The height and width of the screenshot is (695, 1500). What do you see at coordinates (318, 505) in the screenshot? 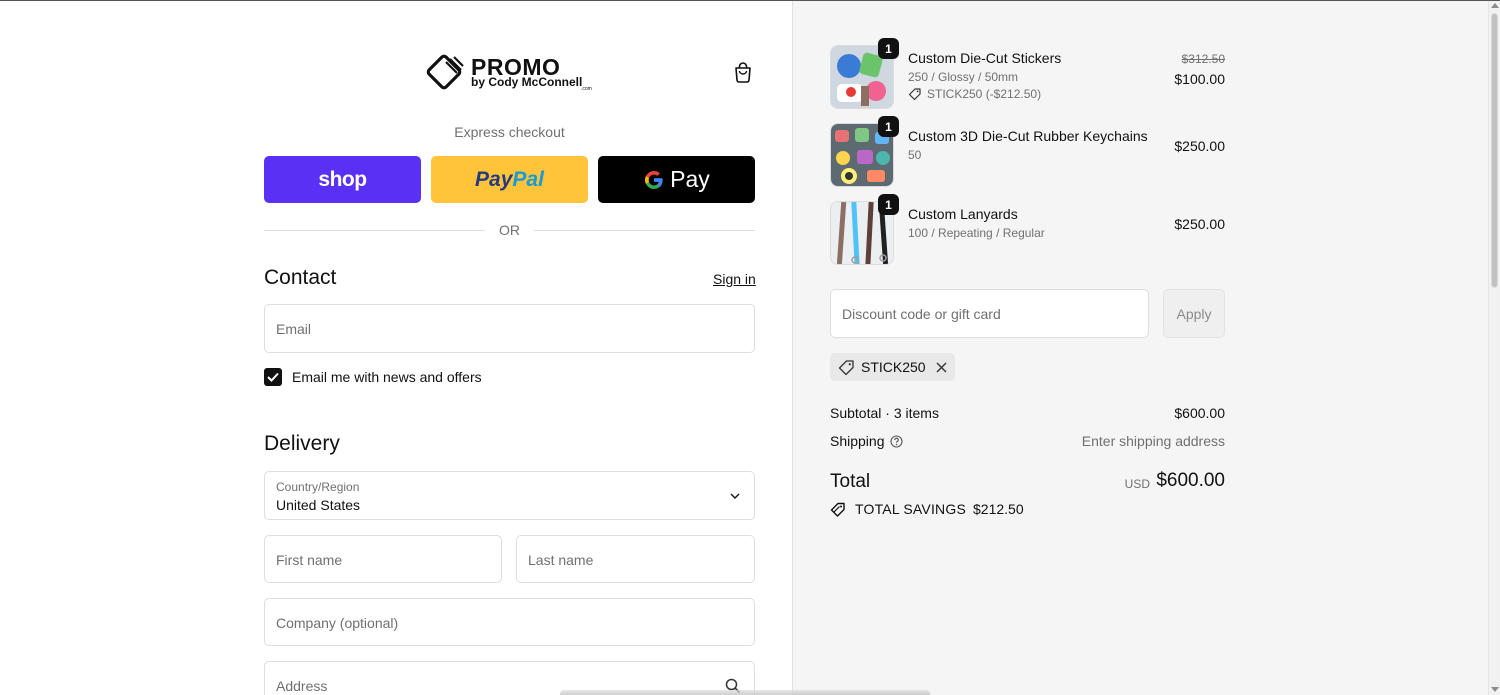
I see `country-value: United States` at bounding box center [318, 505].